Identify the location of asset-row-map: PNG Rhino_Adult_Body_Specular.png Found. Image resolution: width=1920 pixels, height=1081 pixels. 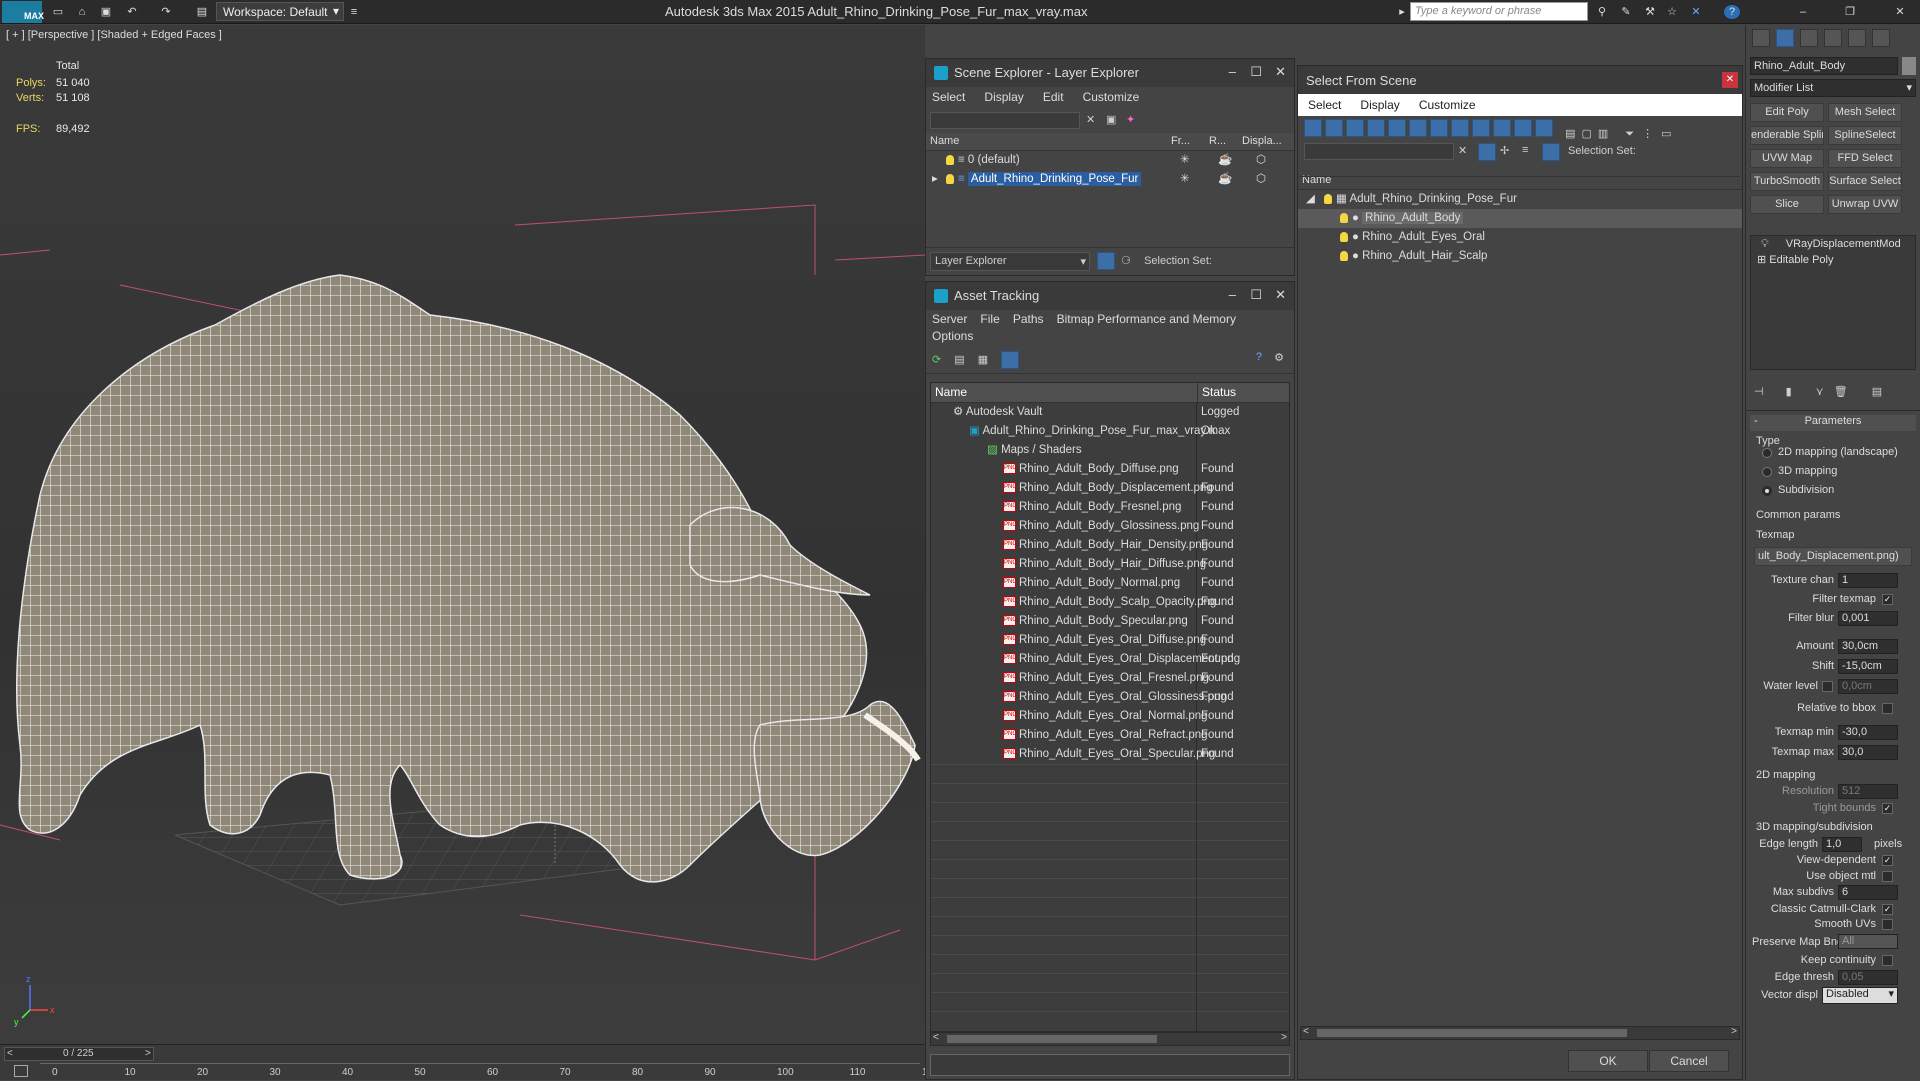
(1110, 621).